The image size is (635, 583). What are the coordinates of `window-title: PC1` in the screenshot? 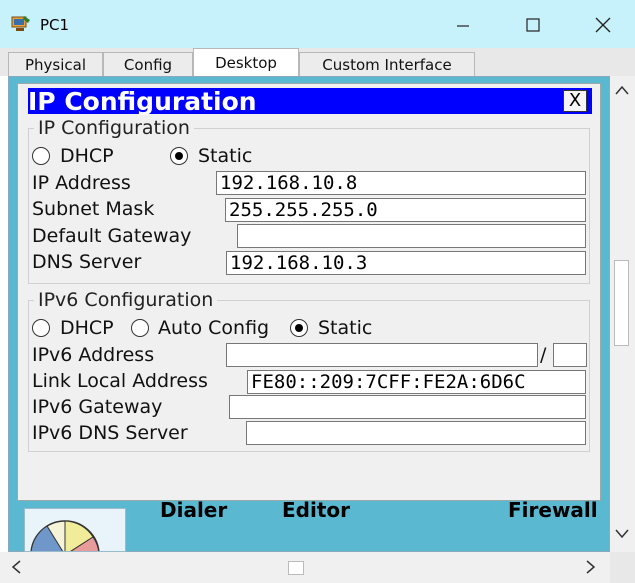 It's located at (55, 25).